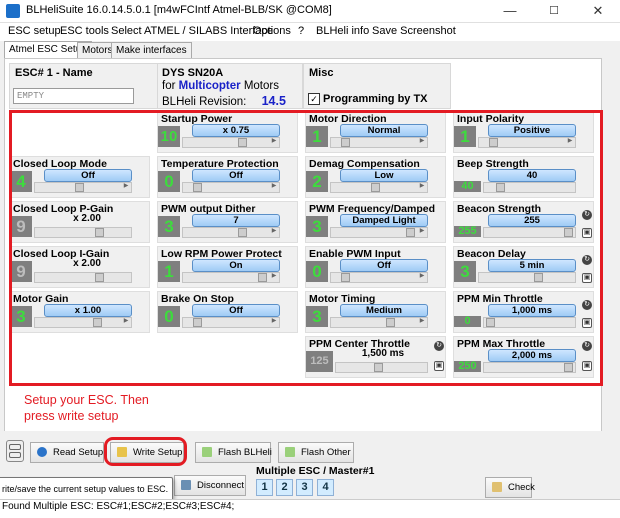 The image size is (620, 518). Describe the element at coordinates (342, 31) in the screenshot. I see `menu-blheli-info: BLHeli info` at that location.